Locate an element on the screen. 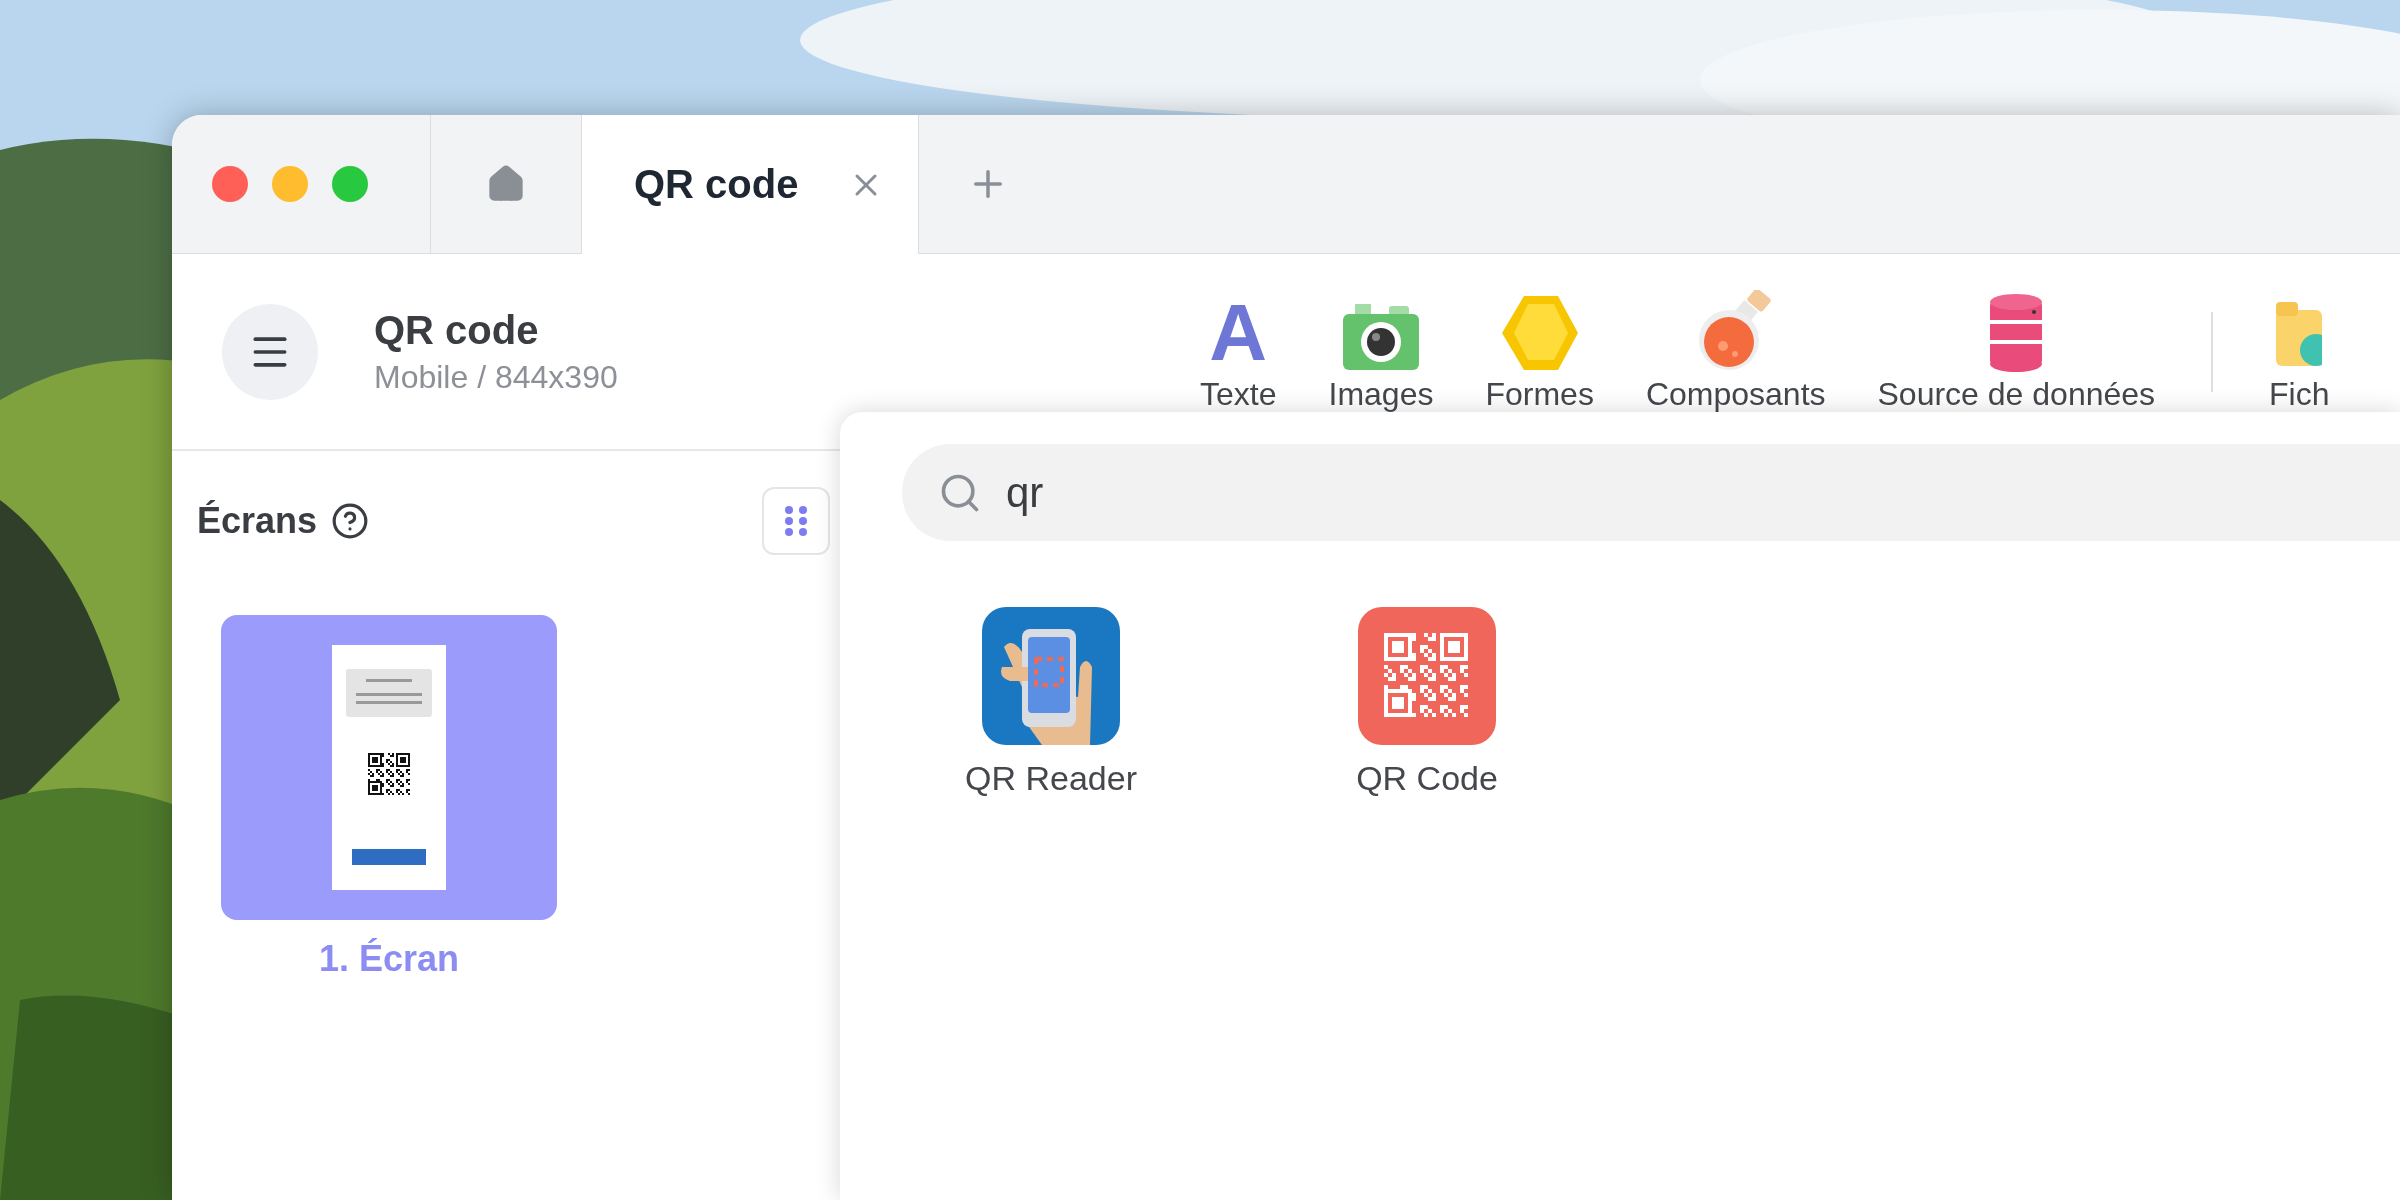 The image size is (2400, 1200). search-result: QR Code is located at coordinates (1427, 702).